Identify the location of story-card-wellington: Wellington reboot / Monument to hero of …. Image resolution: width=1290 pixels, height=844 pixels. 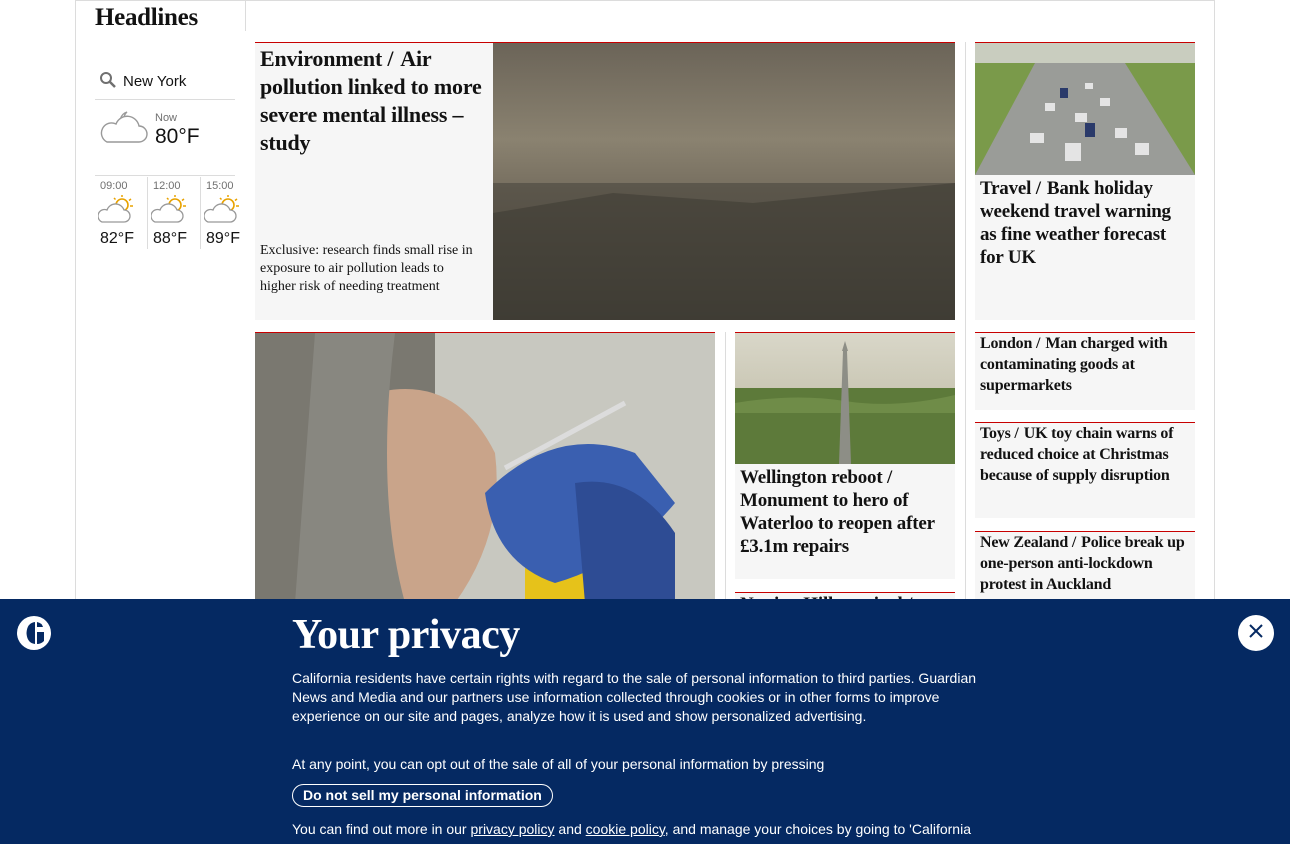
(845, 455).